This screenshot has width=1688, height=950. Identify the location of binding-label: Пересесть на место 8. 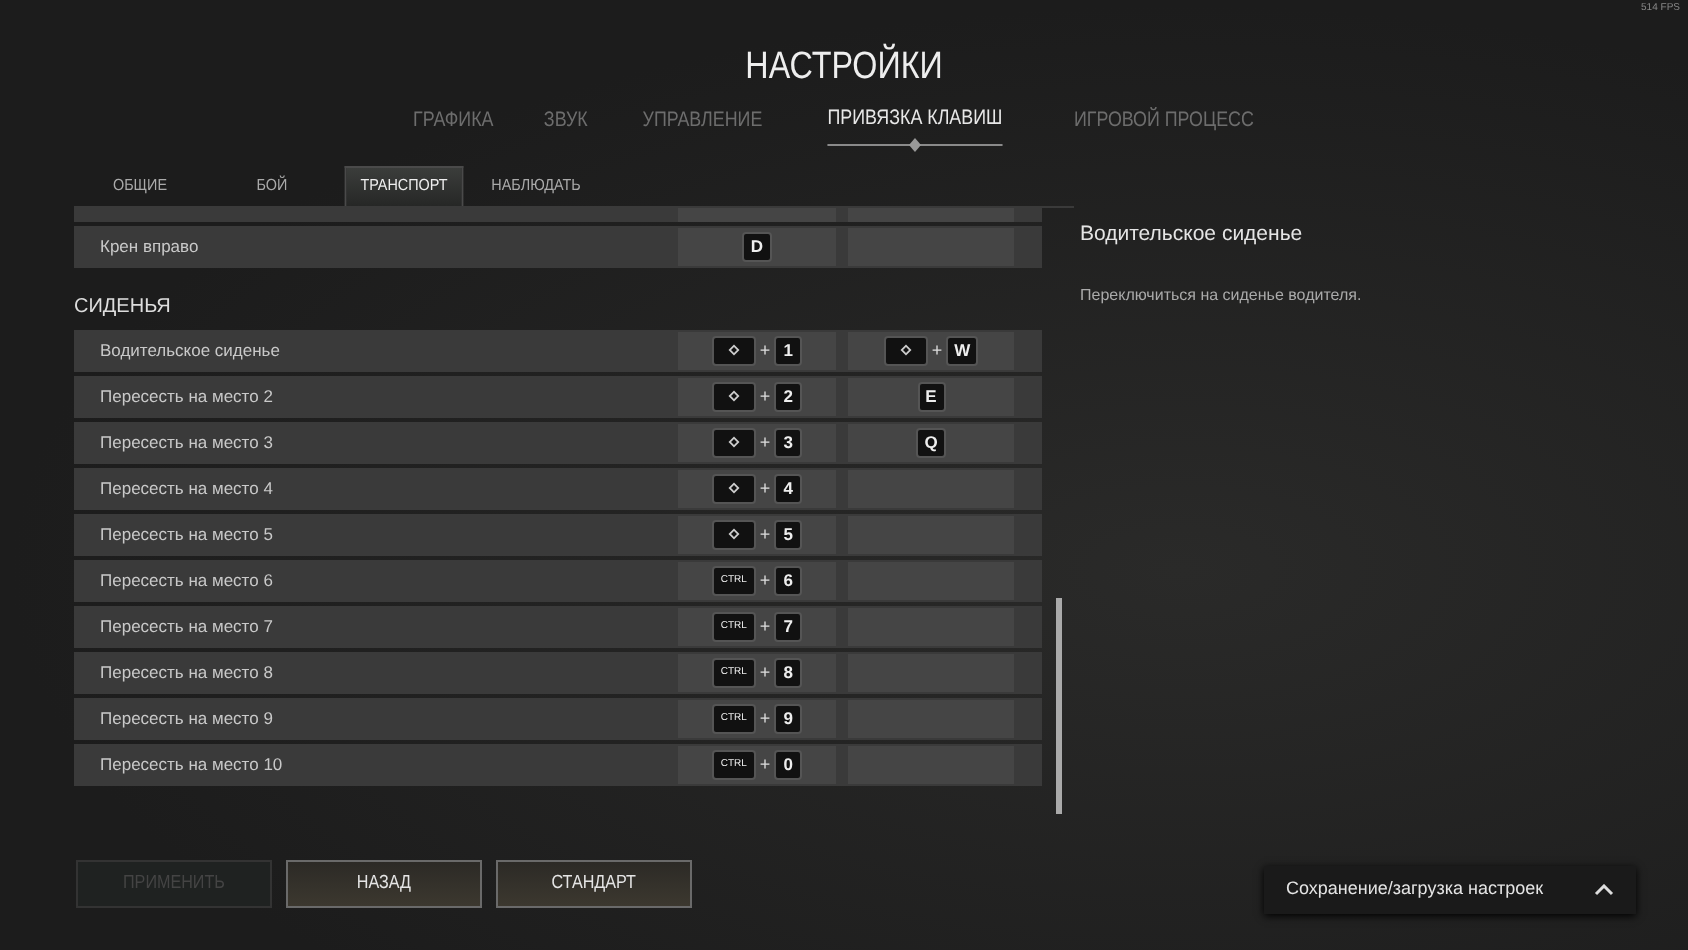
(186, 672).